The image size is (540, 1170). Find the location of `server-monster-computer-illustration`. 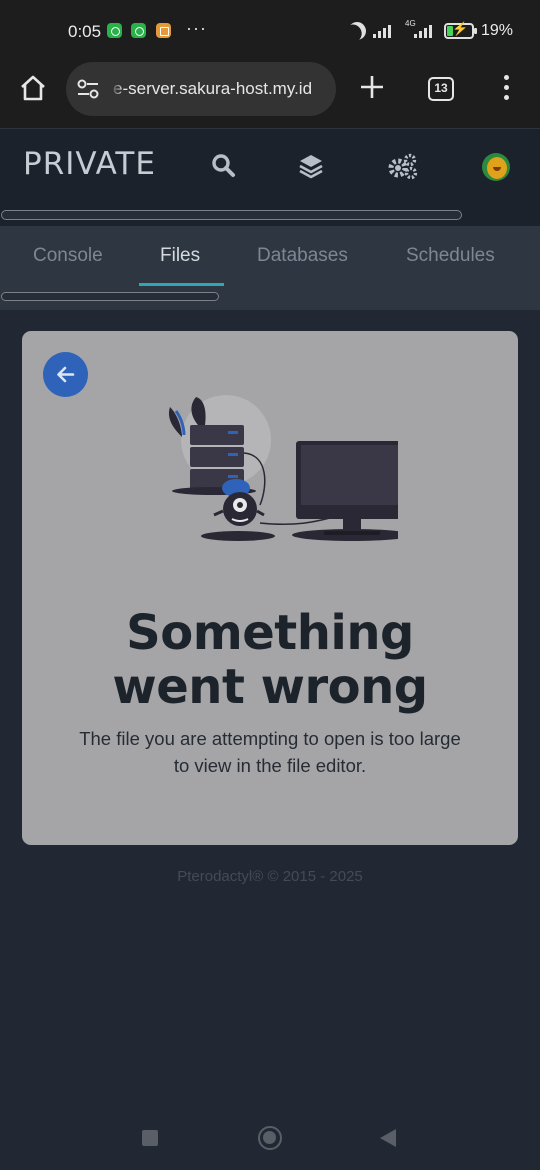

server-monster-computer-illustration is located at coordinates (283, 468).